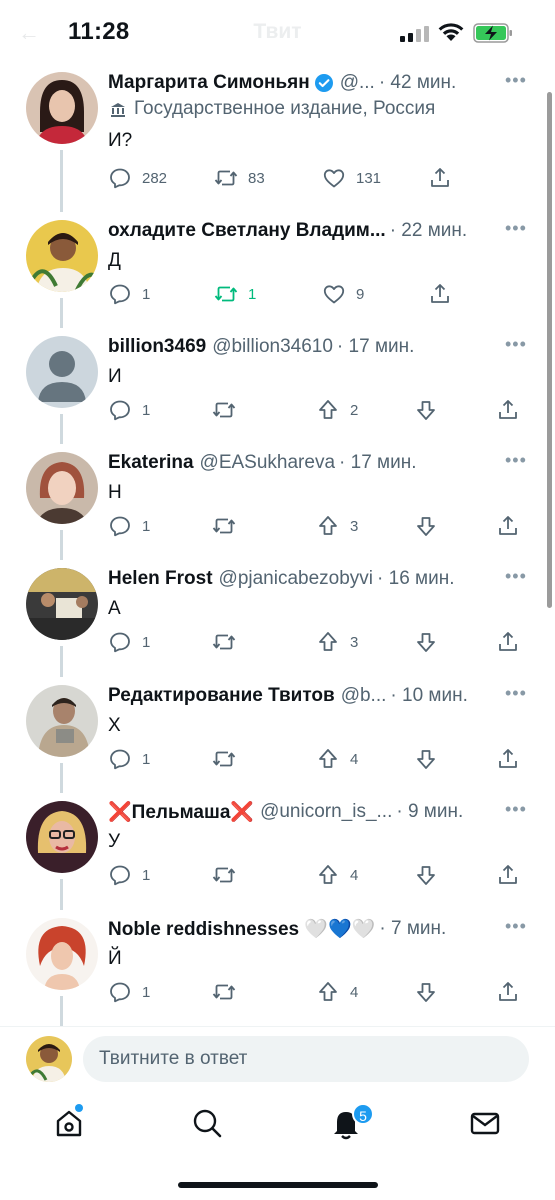  Describe the element at coordinates (296, 579) in the screenshot. I see `author-handle: @pjanicabezobyvi` at that location.